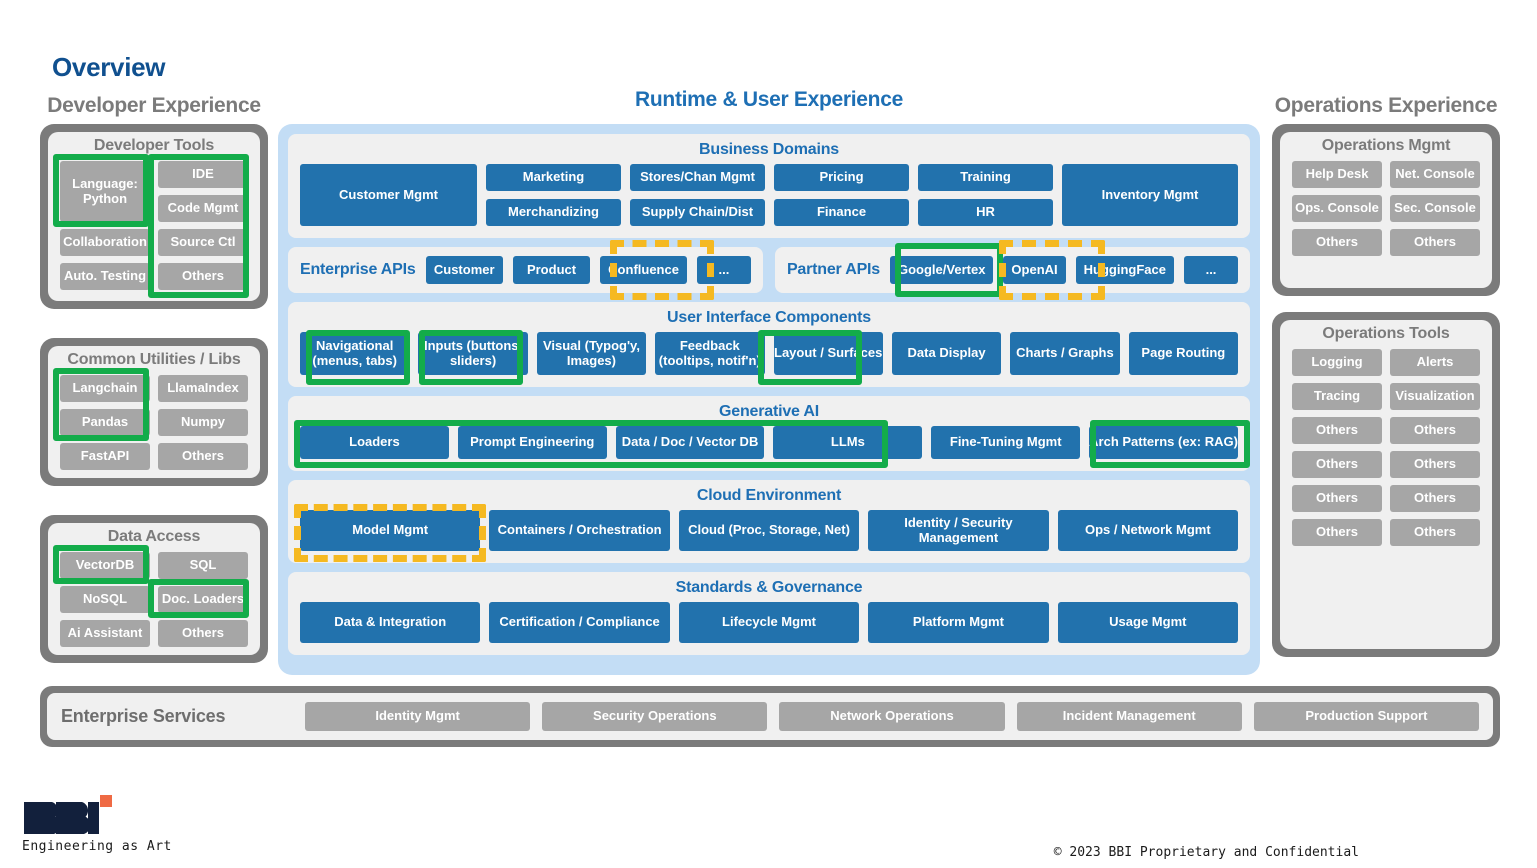  Describe the element at coordinates (579, 530) in the screenshot. I see `cloud-containers-orchestration: Containers / Orchestration` at that location.